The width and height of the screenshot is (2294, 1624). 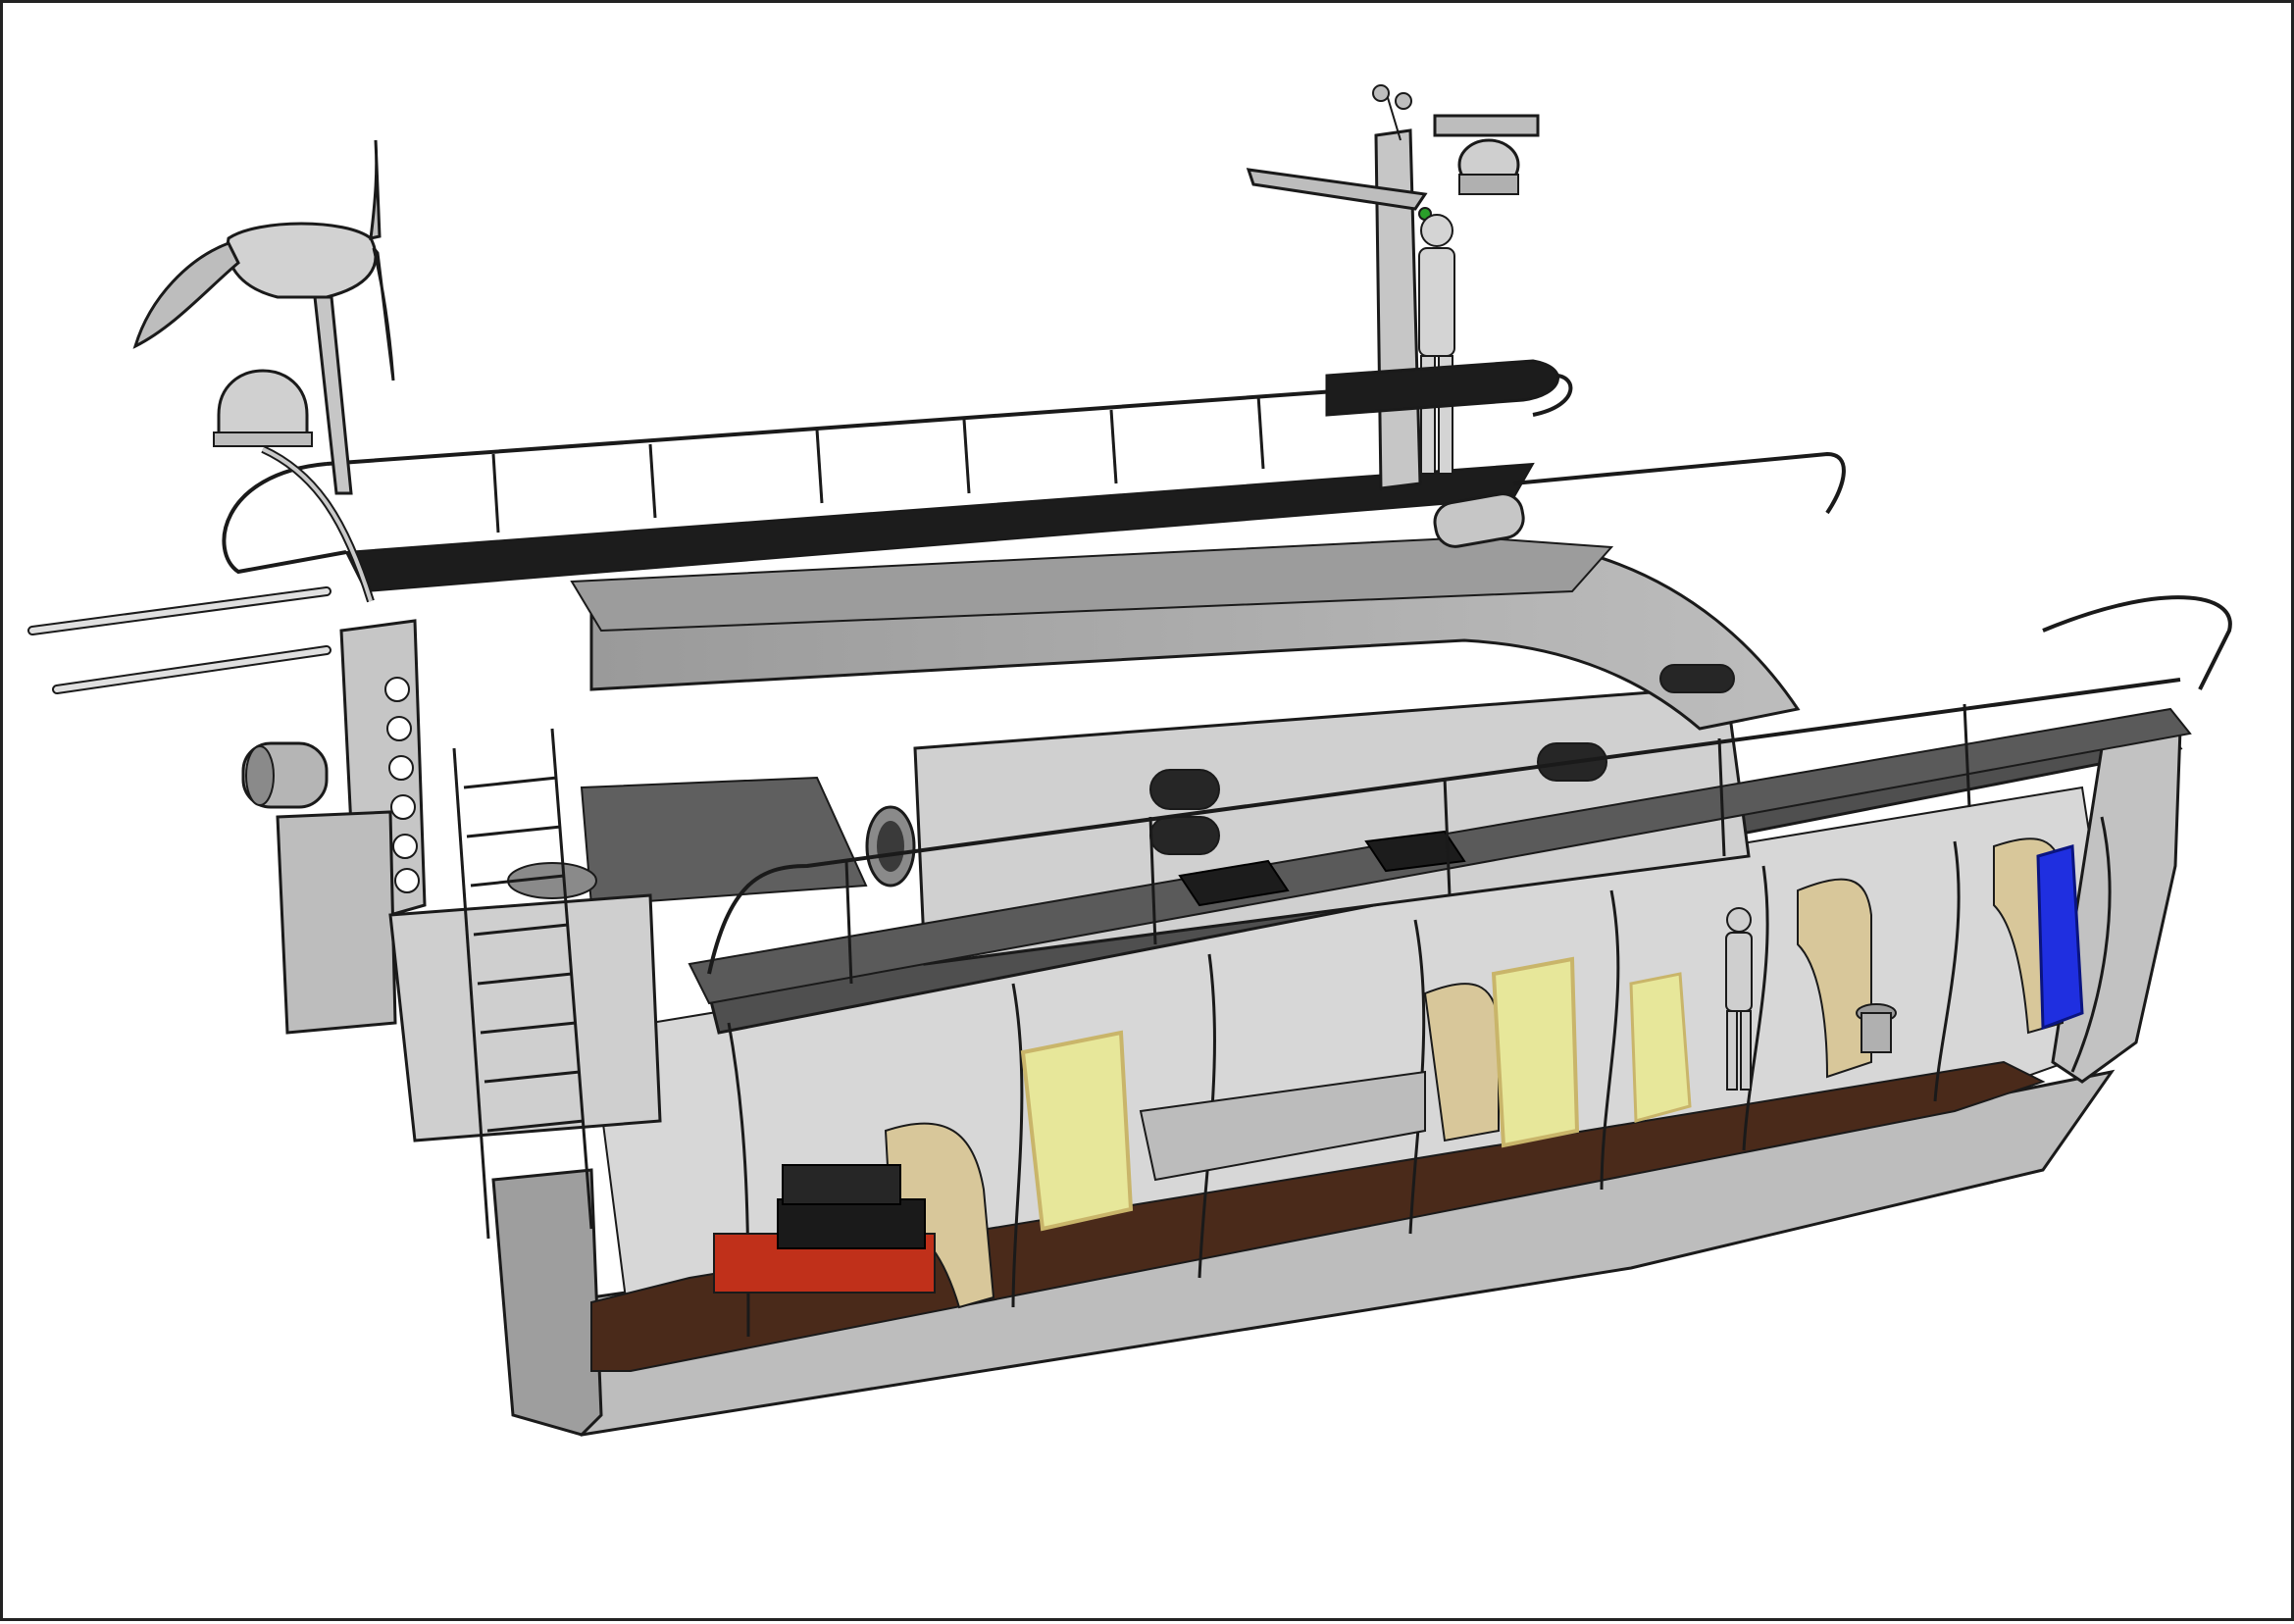 What do you see at coordinates (1436, 344) in the screenshot?
I see `human-figure-icon` at bounding box center [1436, 344].